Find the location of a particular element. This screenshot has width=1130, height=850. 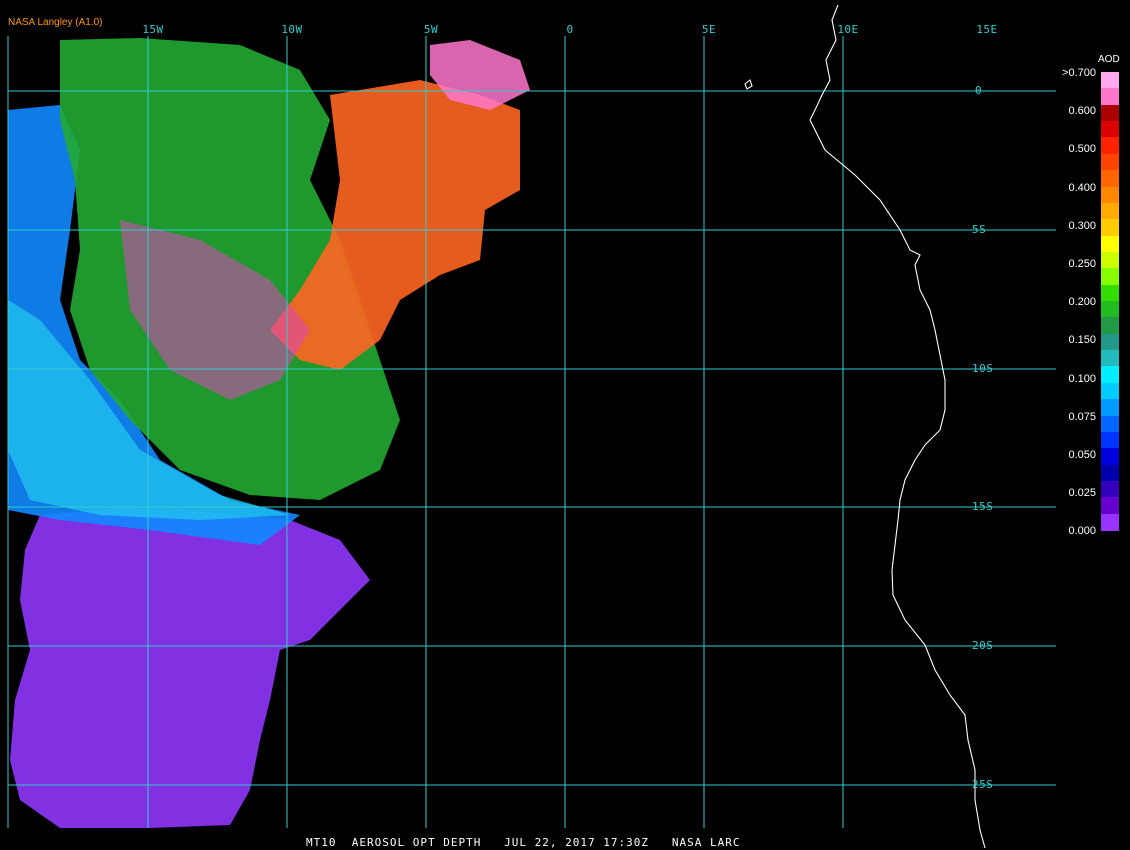

latitude-label: 5S is located at coordinates (979, 229).